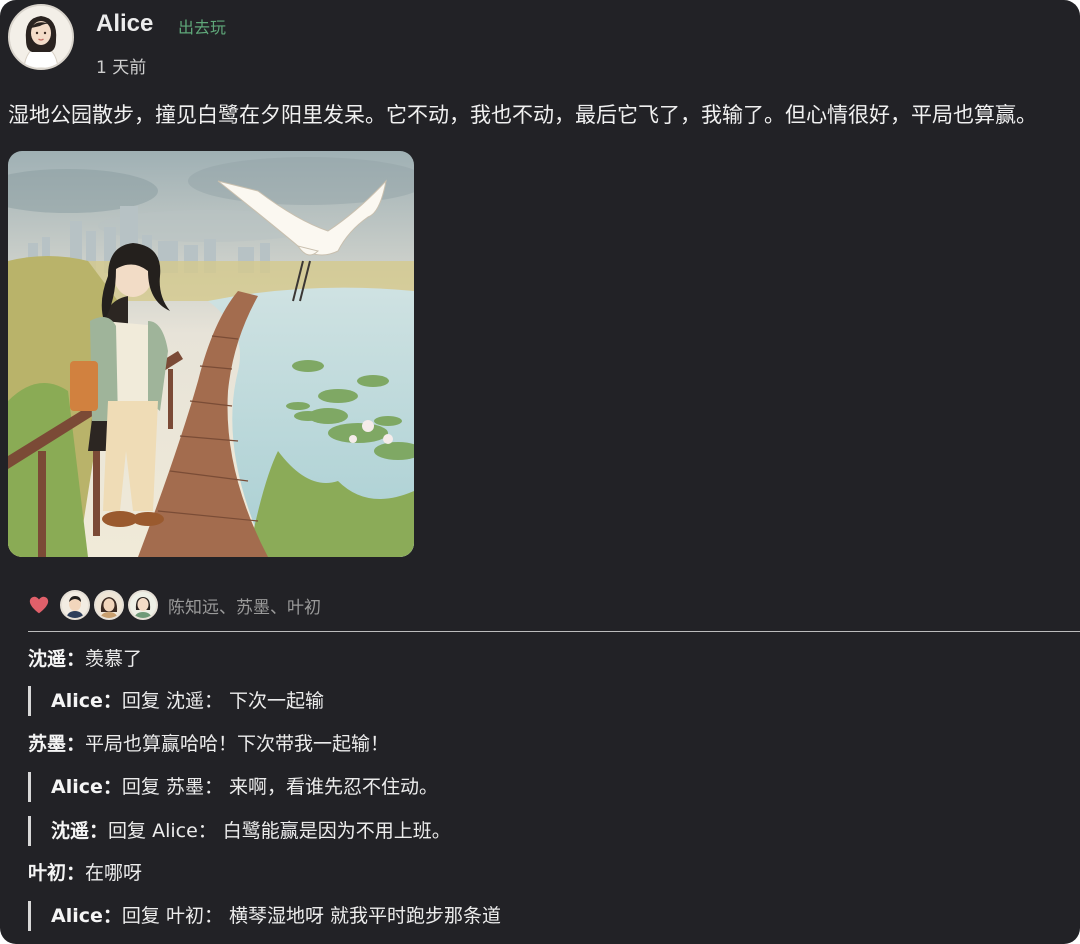  Describe the element at coordinates (330, 787) in the screenshot. I see `comment-text: 来啊，看谁先忍不住动。` at that location.